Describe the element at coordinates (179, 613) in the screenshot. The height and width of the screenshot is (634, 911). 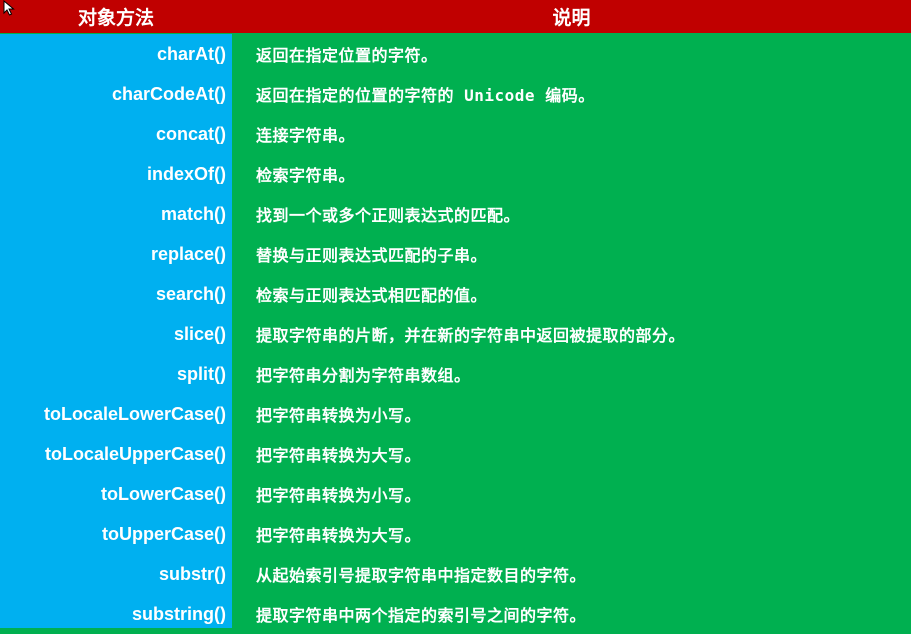
I see `method-name: substring()` at that location.